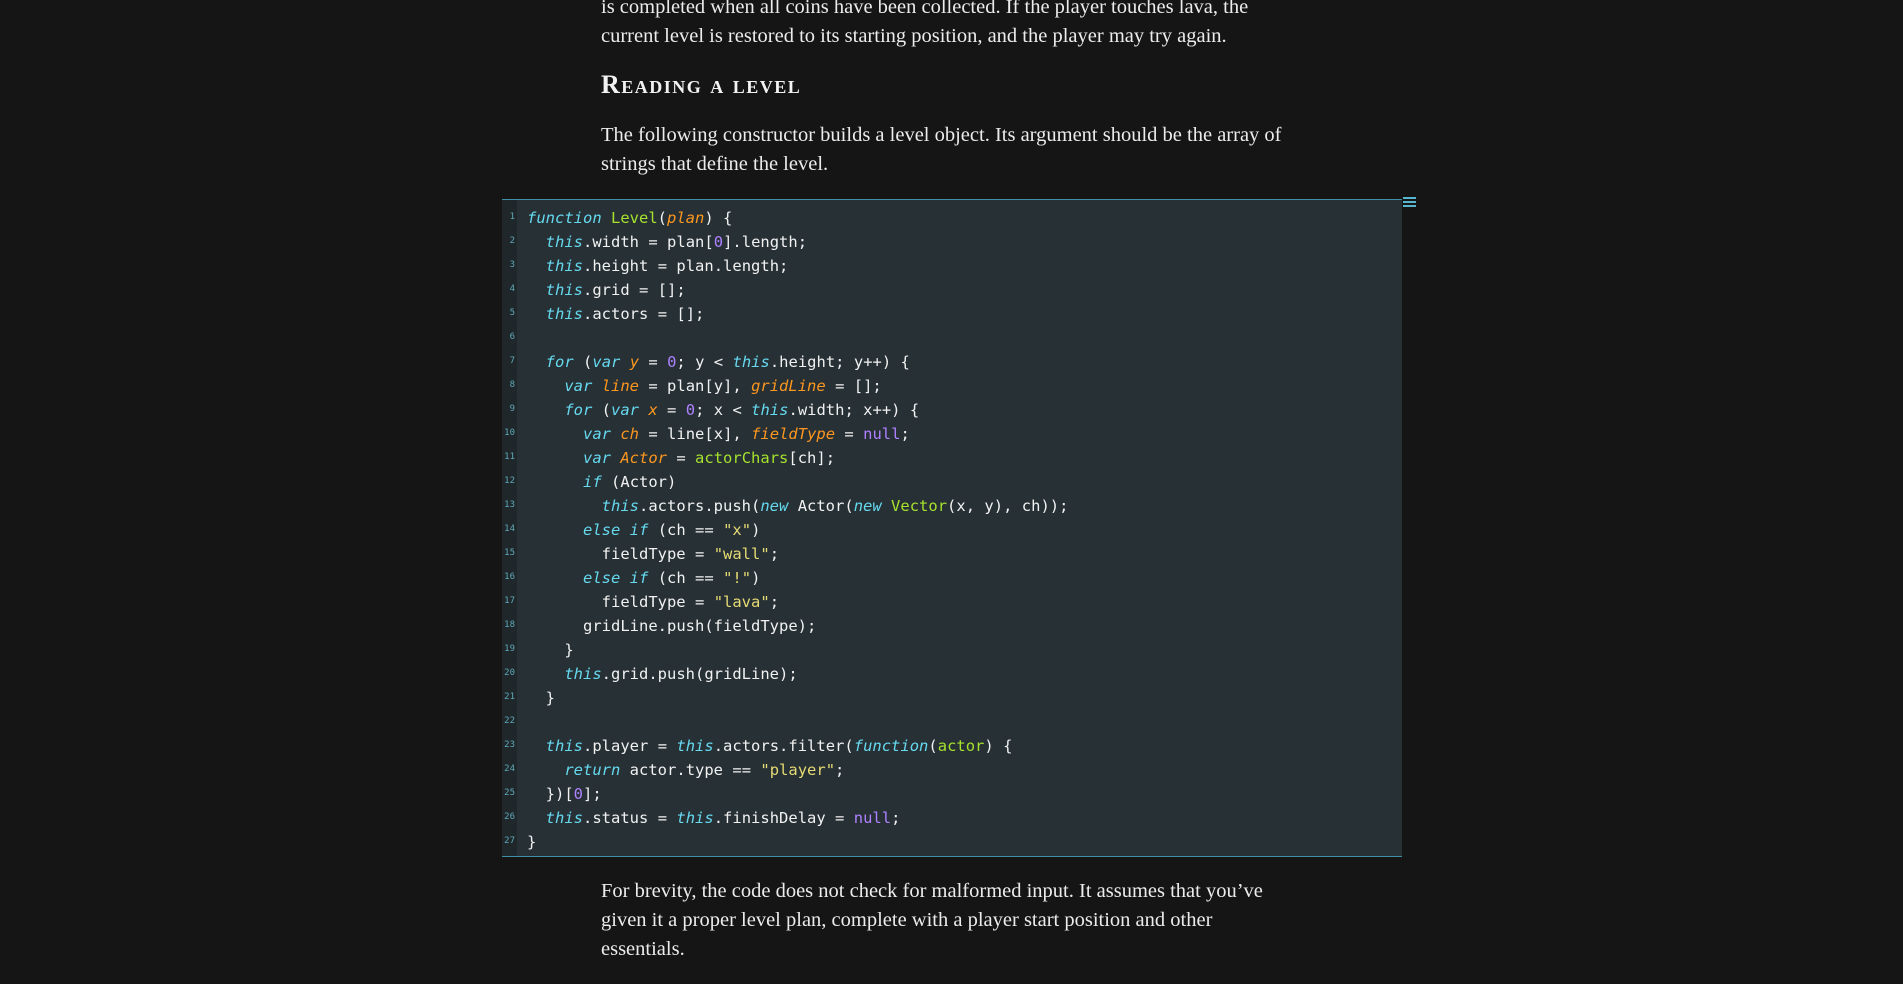 The height and width of the screenshot is (984, 1903). I want to click on line-code: this.height = plan.length;, so click(667, 266).